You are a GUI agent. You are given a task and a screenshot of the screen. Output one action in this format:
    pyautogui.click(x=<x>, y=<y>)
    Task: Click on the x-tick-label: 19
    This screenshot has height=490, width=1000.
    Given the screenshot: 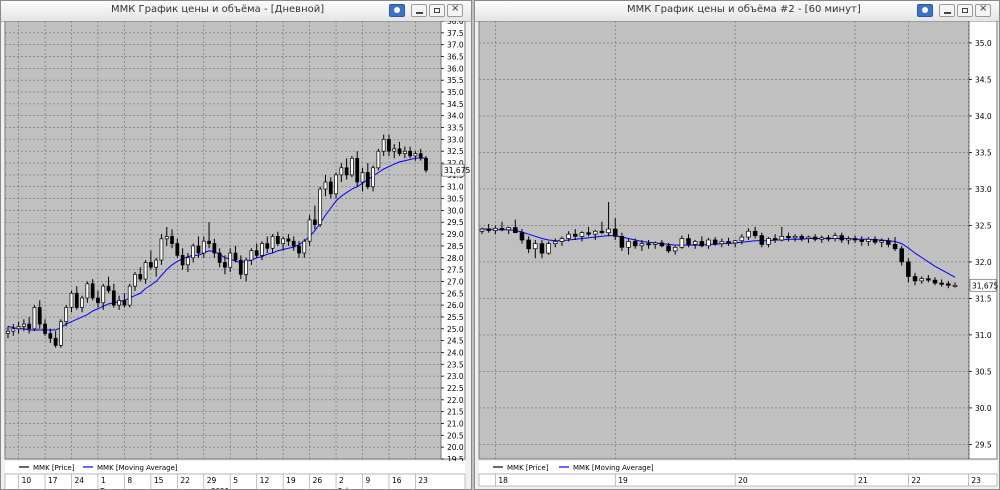 What is the action you would take?
    pyautogui.click(x=623, y=480)
    